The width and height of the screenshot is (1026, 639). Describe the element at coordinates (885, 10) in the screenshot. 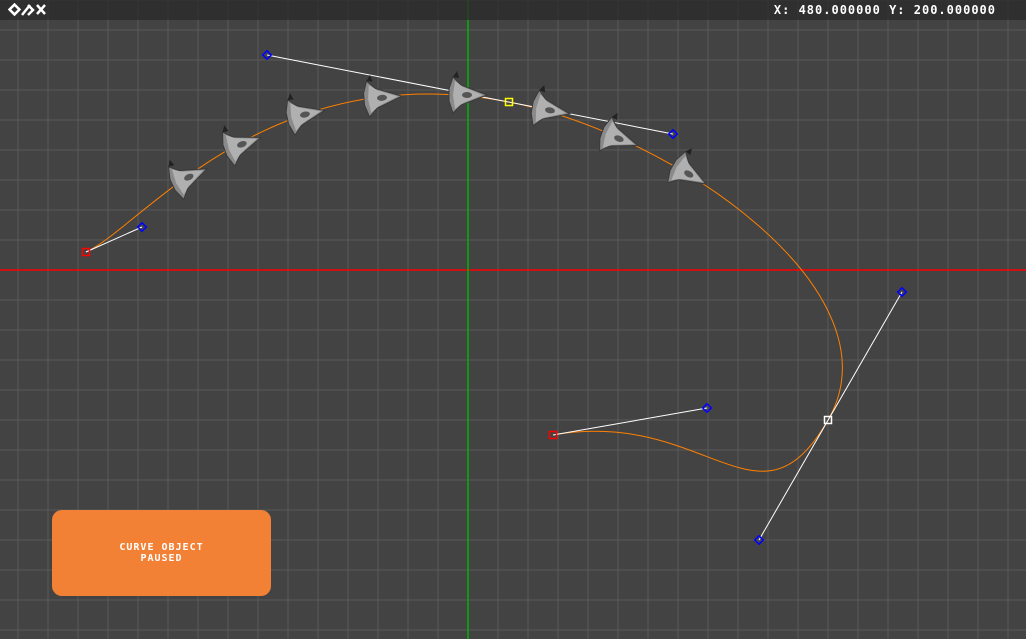

I see `cursor-coordinates: X: 480.000000 Y: 200.000000` at that location.